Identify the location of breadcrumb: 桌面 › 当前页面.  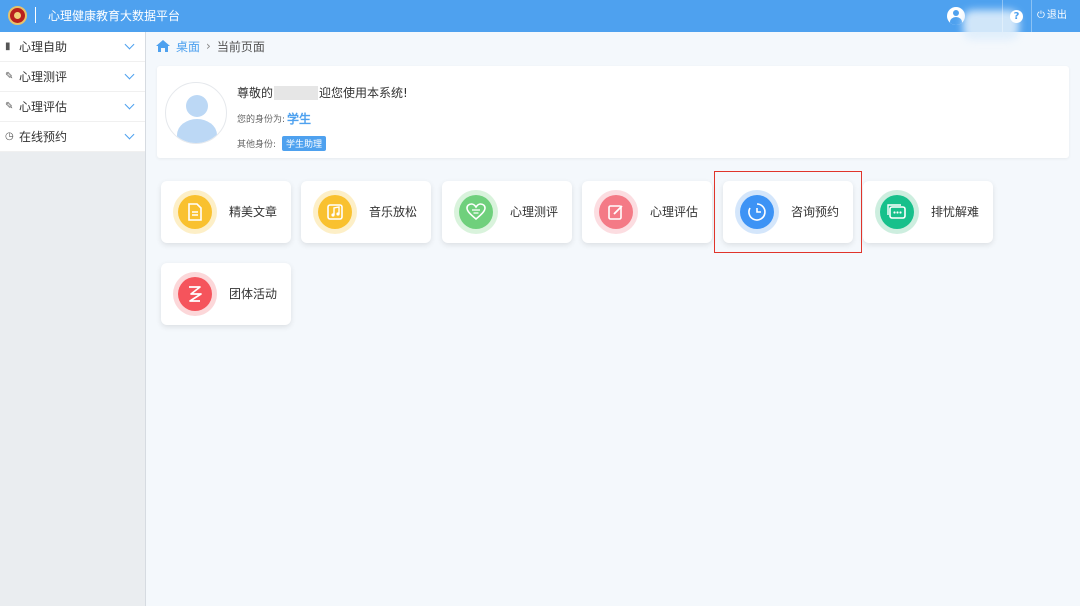
(210, 46).